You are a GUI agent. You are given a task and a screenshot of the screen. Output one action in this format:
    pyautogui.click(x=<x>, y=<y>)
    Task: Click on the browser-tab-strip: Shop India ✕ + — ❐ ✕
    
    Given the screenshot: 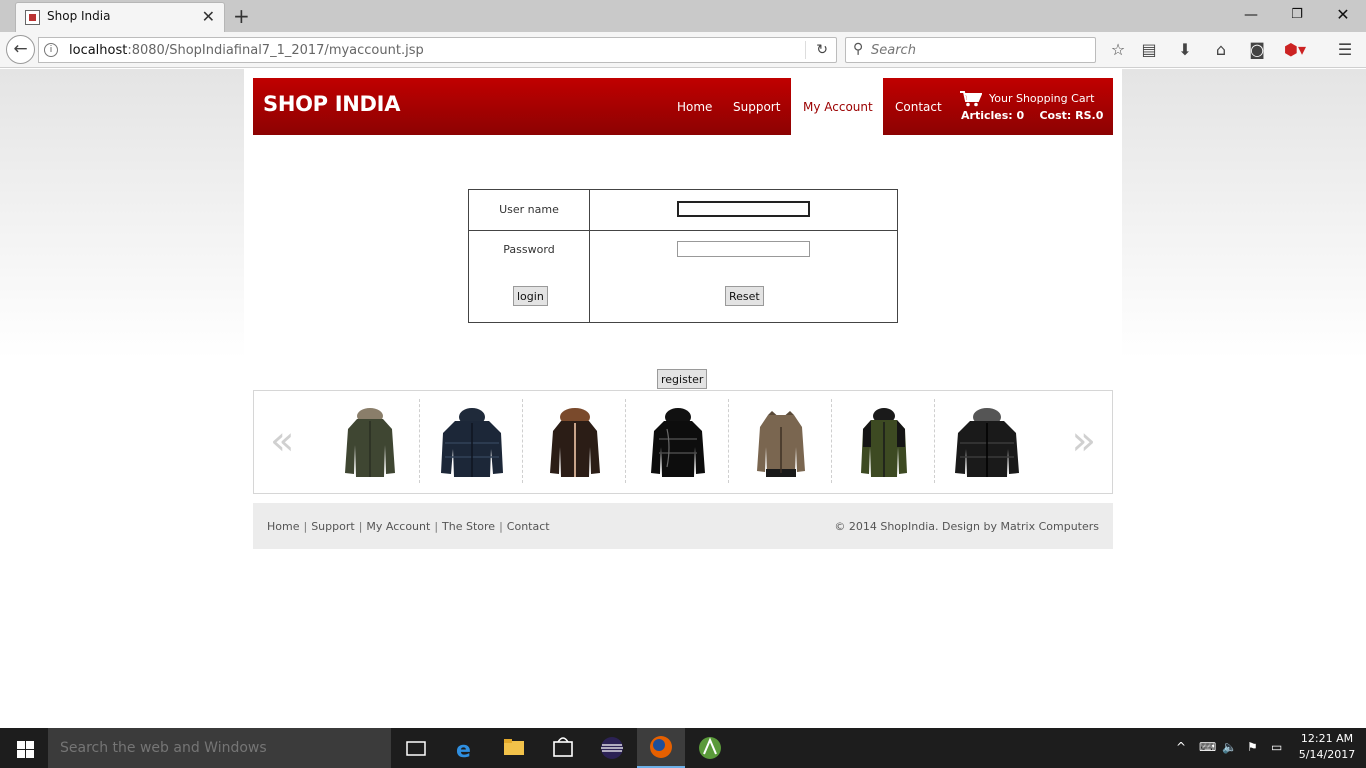 What is the action you would take?
    pyautogui.click(x=683, y=16)
    